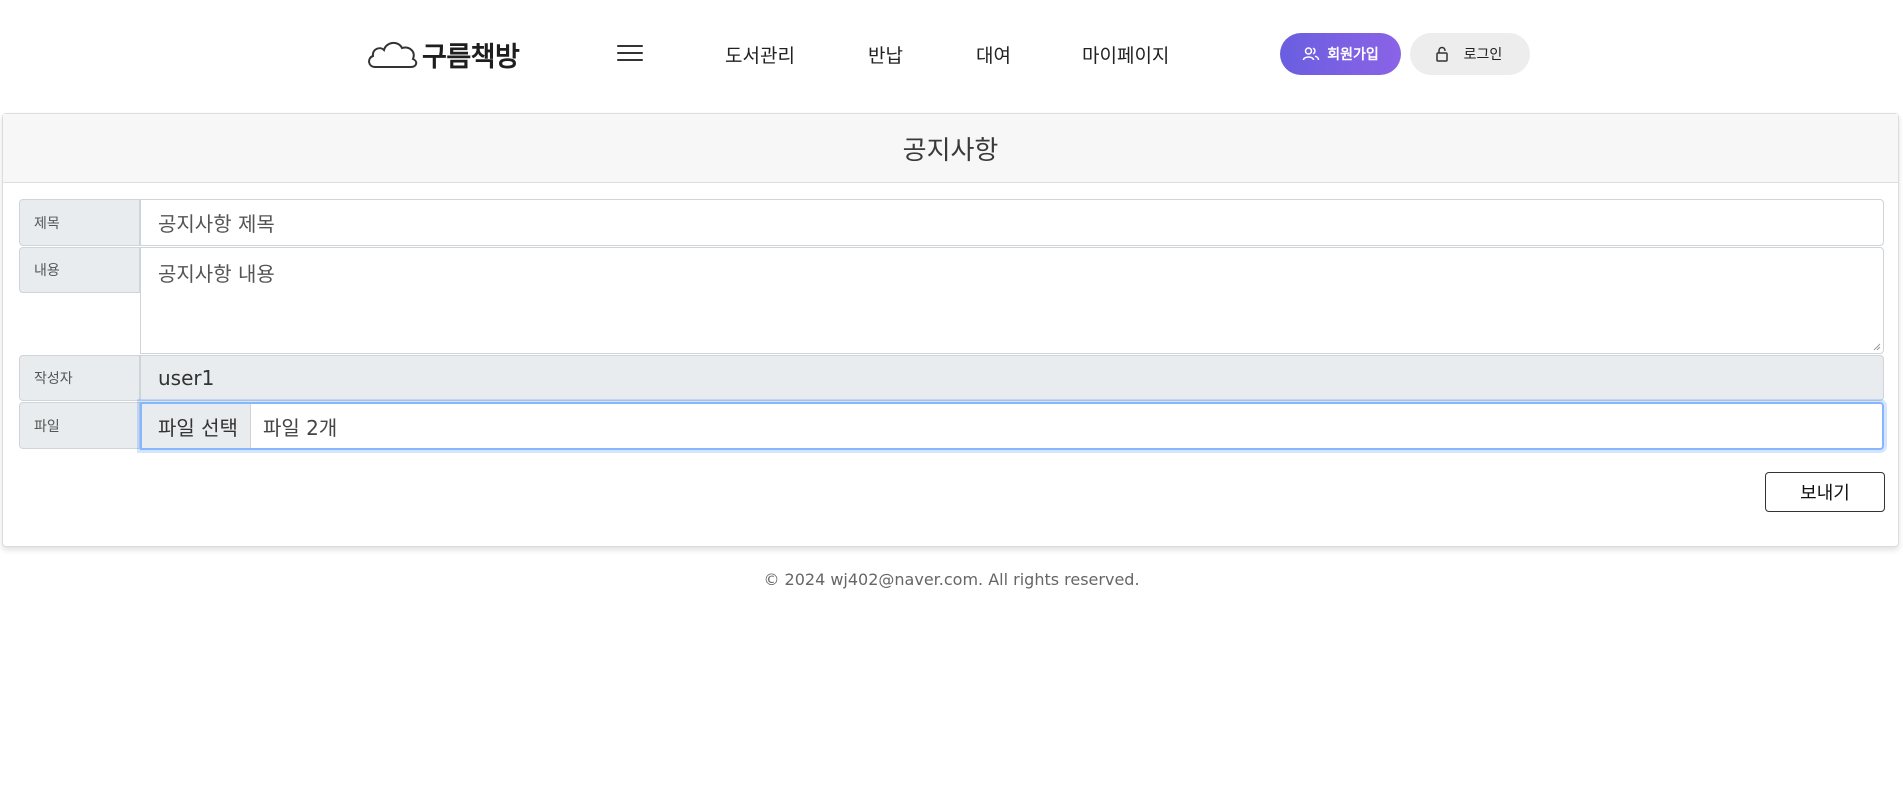 The width and height of the screenshot is (1903, 789). I want to click on page-title: 공지사항, so click(950, 150).